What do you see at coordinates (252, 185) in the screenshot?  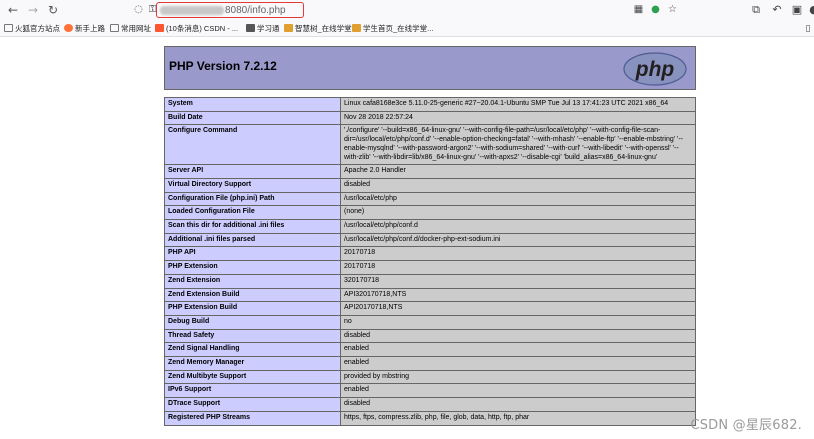 I see `row-key: Virtual Directory Support` at bounding box center [252, 185].